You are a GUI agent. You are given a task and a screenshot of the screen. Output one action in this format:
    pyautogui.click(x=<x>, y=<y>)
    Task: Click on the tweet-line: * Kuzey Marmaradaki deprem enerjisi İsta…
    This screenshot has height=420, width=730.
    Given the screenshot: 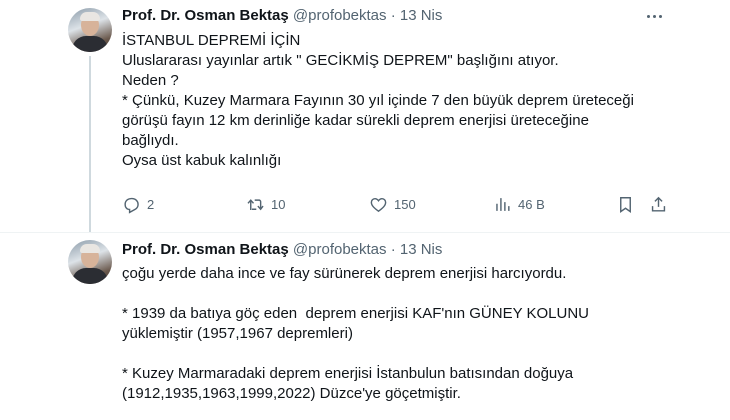 What is the action you would take?
    pyautogui.click(x=348, y=373)
    